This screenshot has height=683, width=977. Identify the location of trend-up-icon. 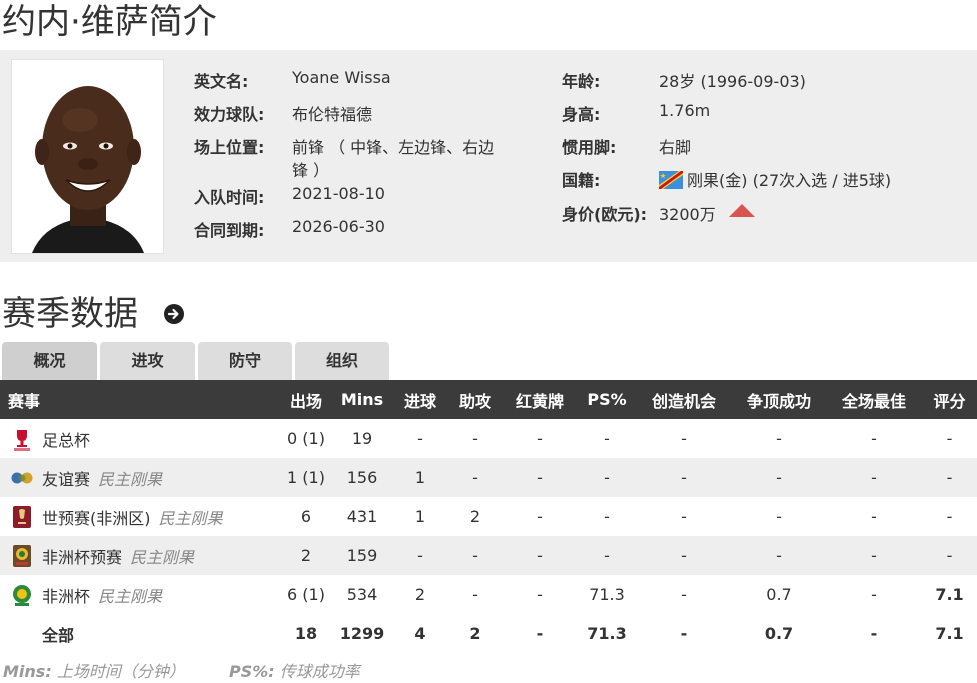
(742, 210).